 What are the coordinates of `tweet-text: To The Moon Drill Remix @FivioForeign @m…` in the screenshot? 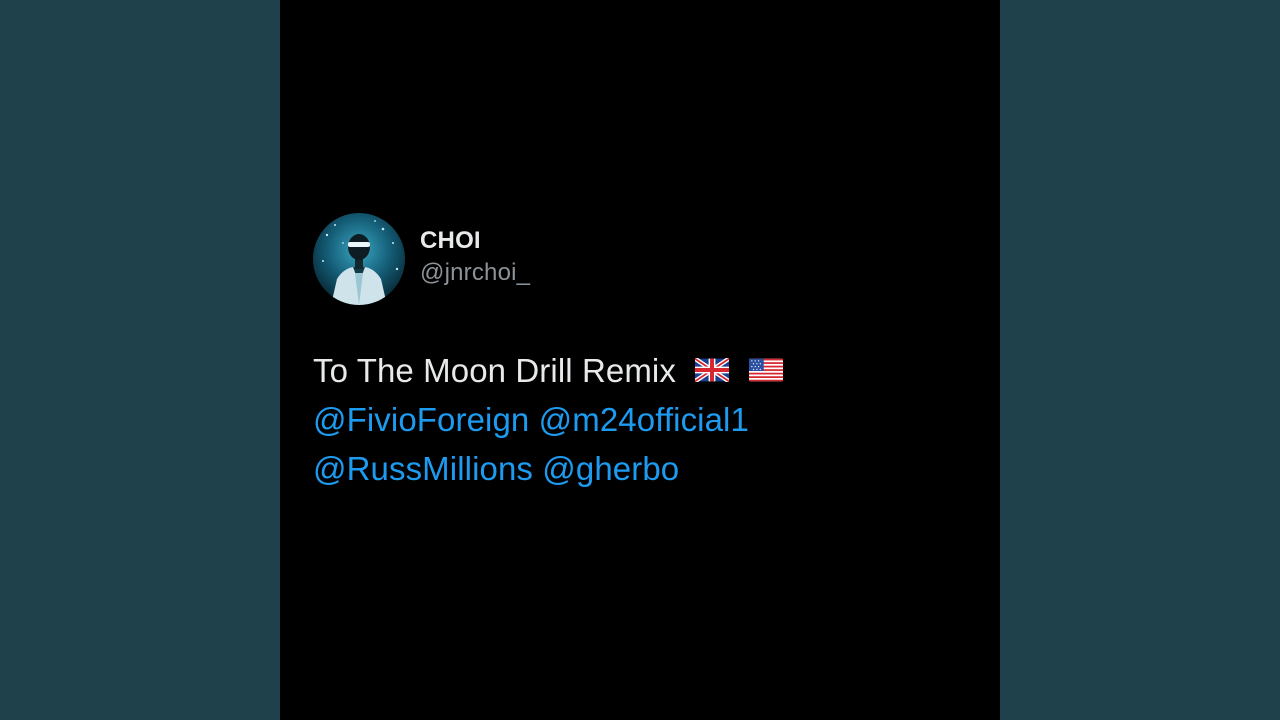 It's located at (643, 419).